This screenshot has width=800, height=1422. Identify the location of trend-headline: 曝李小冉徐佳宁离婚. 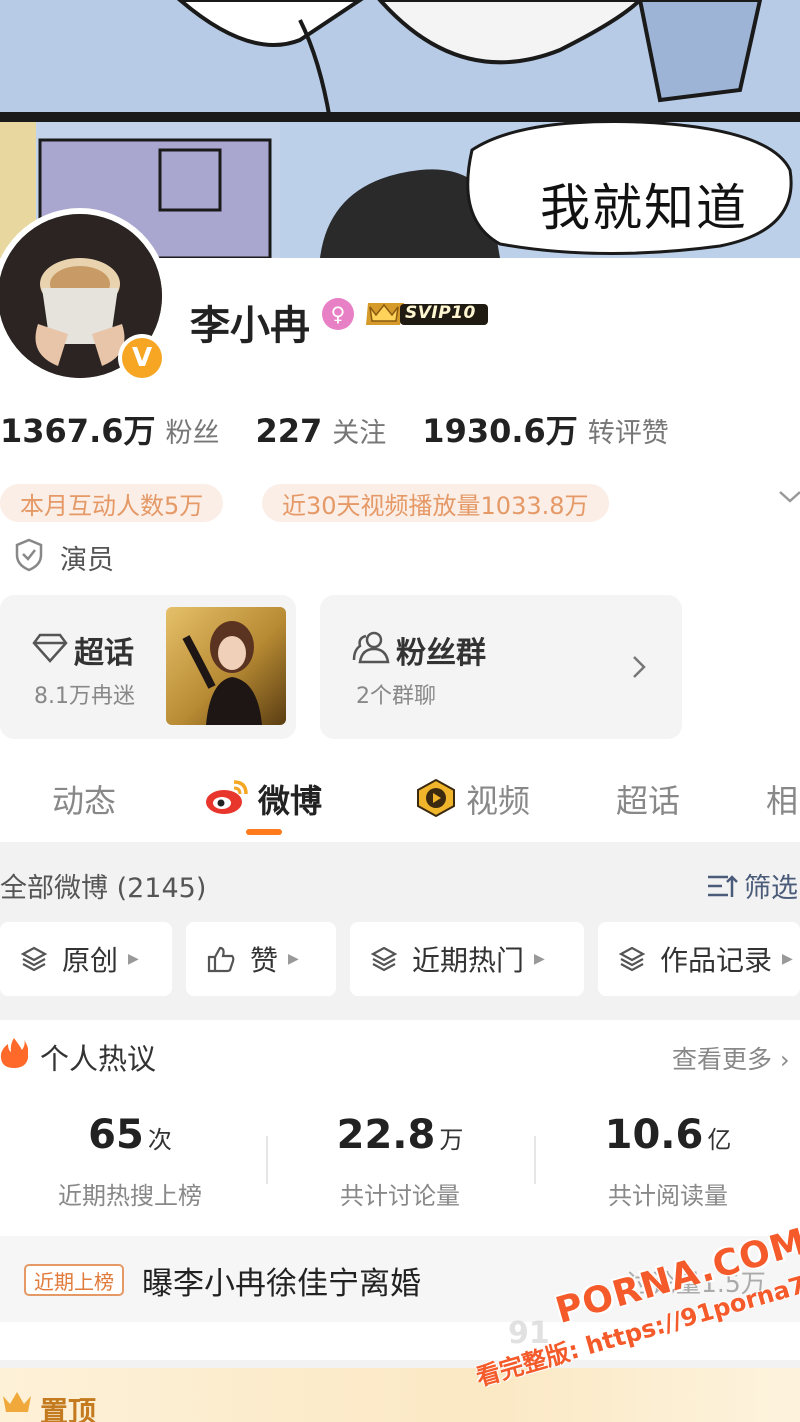
(281, 1280).